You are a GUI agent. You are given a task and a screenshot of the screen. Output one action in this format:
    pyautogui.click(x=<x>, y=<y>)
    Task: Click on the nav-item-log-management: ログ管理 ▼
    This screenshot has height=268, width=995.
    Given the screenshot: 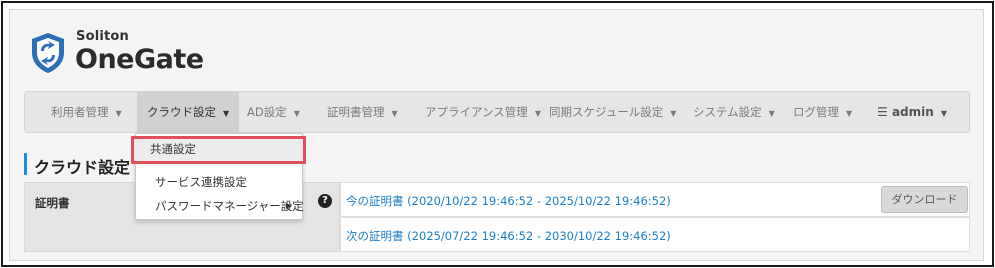 What is the action you would take?
    pyautogui.click(x=822, y=112)
    